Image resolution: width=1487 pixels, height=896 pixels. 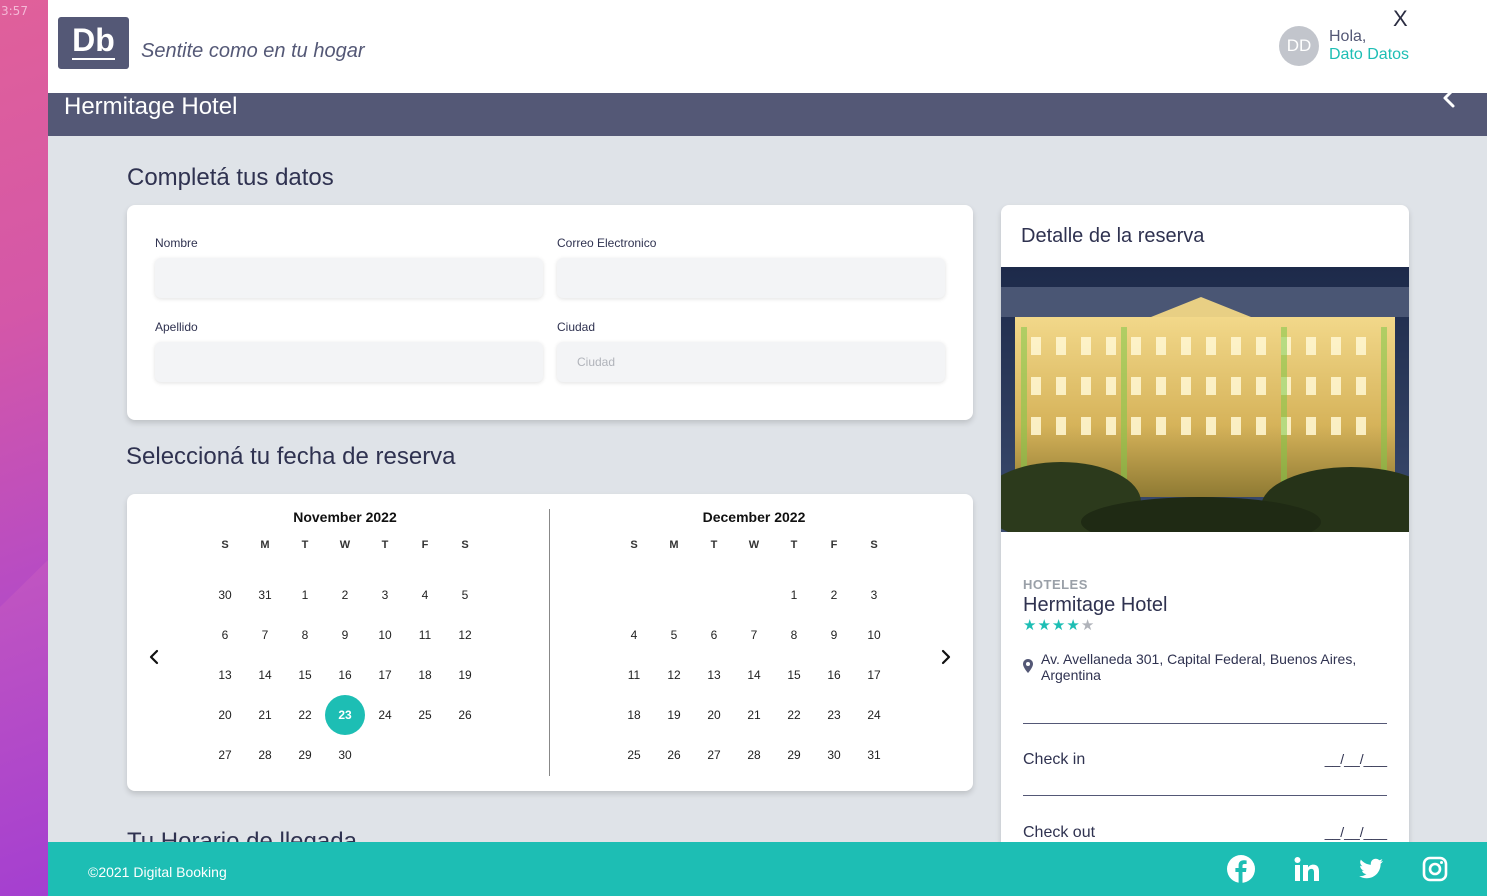 I want to click on calendar-divider, so click(x=549, y=642).